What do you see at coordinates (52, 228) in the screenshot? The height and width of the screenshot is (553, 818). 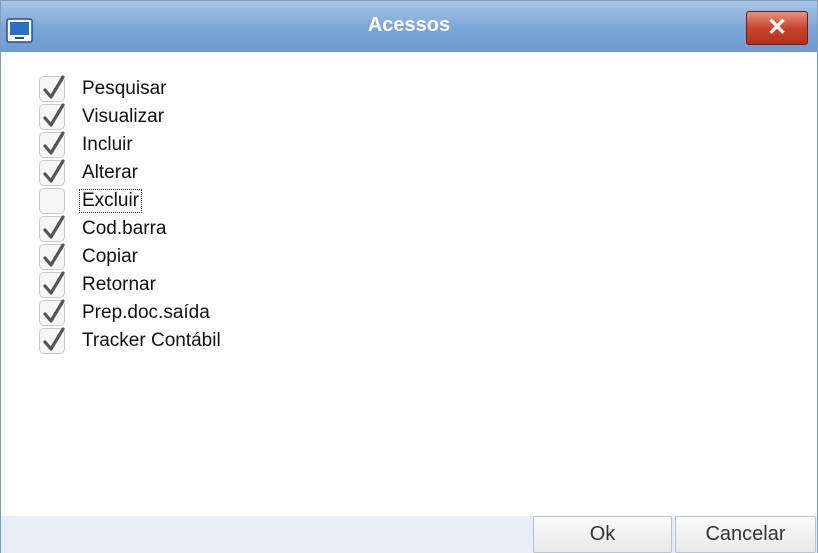 I see `checkbox-cod-barra` at bounding box center [52, 228].